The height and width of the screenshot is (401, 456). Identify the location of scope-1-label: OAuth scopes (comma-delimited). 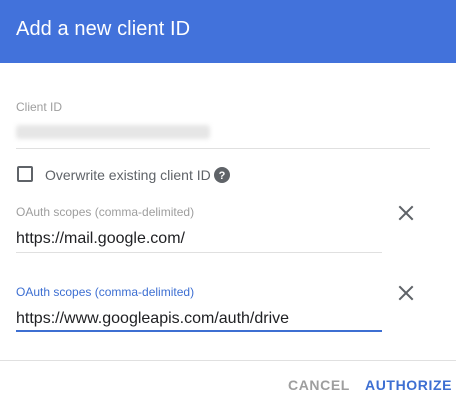
(105, 212).